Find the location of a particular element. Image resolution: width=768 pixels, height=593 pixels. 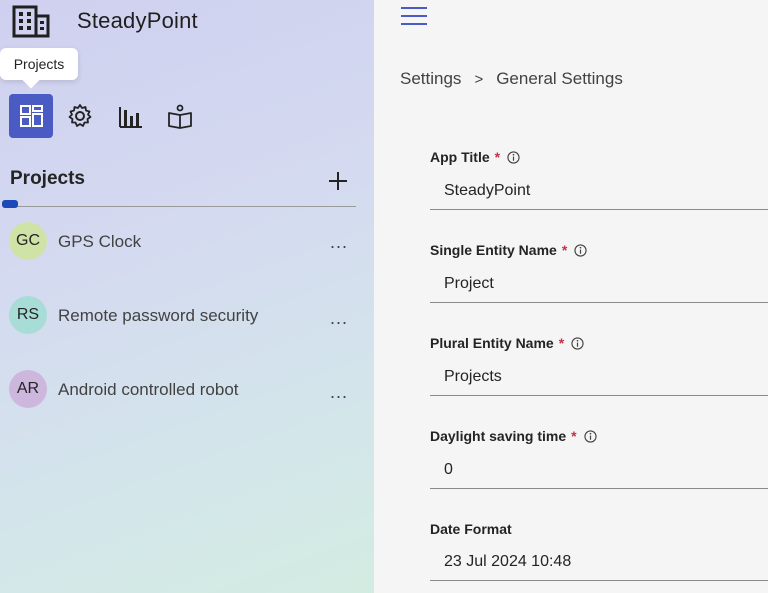

nav-settings-button is located at coordinates (80, 116).